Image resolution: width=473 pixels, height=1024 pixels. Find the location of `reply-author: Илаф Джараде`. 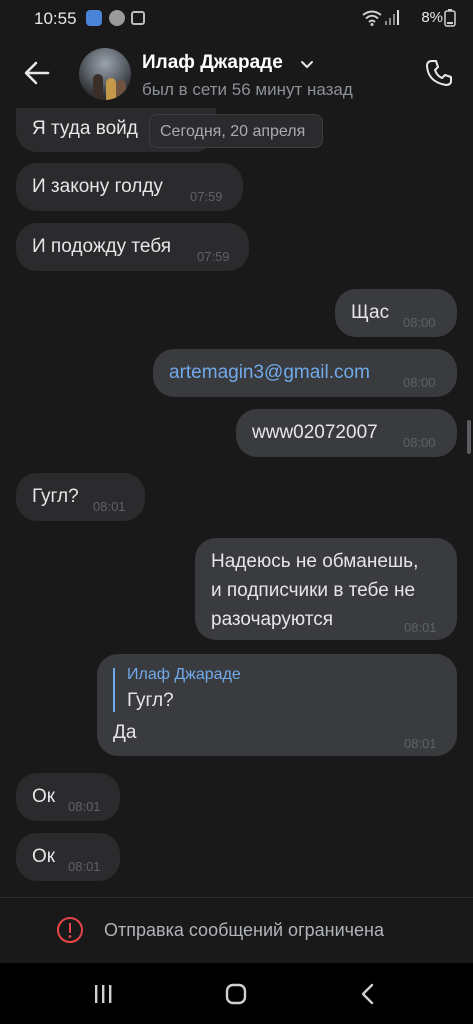

reply-author: Илаф Джараде is located at coordinates (184, 675).